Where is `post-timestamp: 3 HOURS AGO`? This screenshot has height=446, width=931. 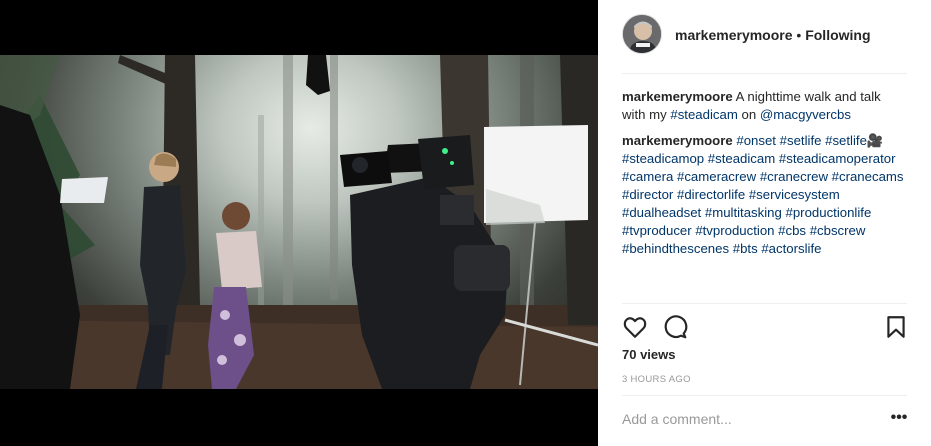
post-timestamp: 3 HOURS AGO is located at coordinates (656, 379).